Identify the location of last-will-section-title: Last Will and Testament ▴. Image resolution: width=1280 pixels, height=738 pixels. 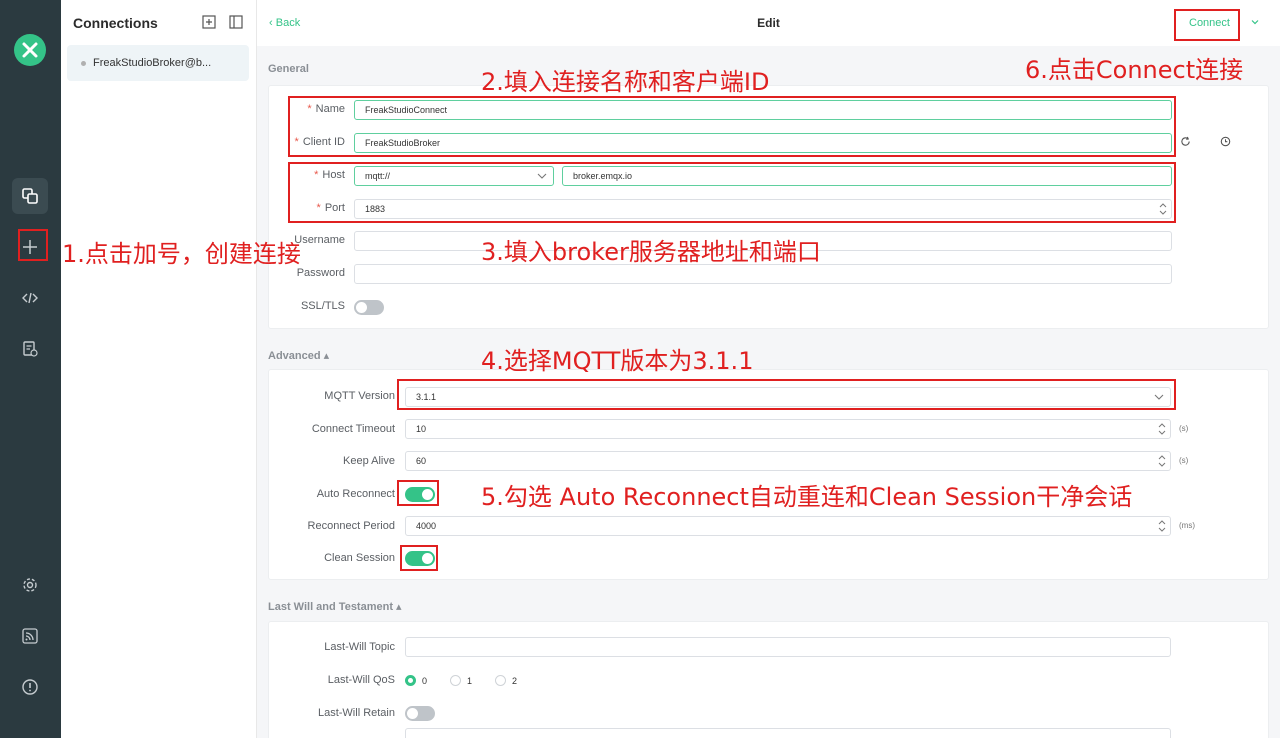
(335, 606).